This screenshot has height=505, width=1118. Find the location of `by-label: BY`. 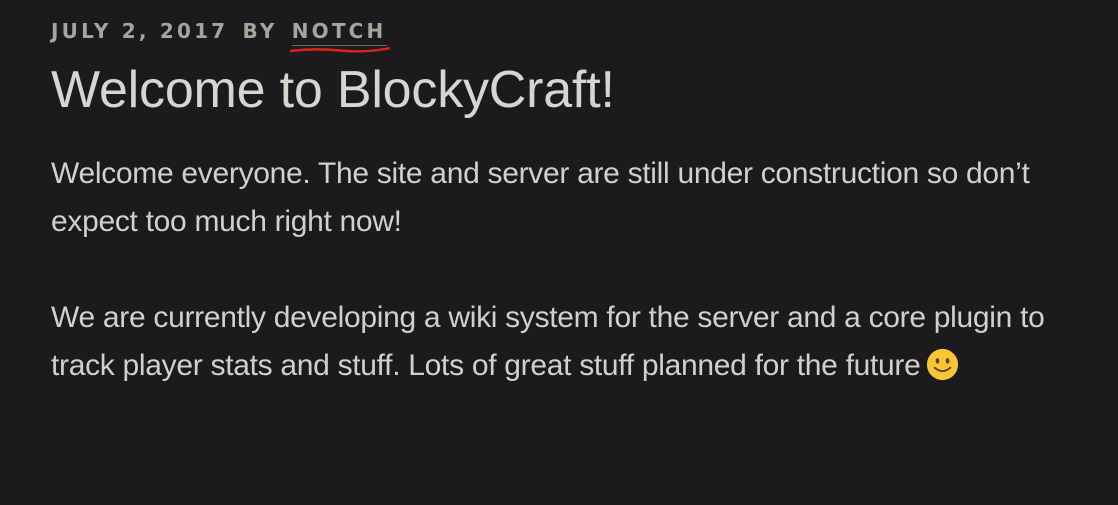

by-label: BY is located at coordinates (260, 31).